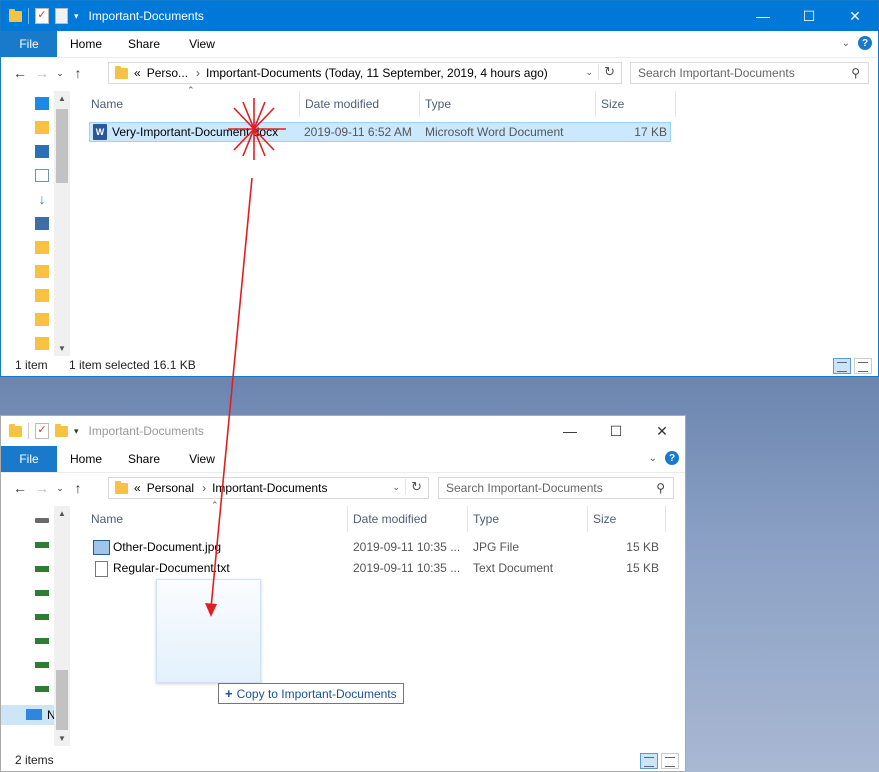  I want to click on breadcrumb-current: Important-Documents, so click(269, 488).